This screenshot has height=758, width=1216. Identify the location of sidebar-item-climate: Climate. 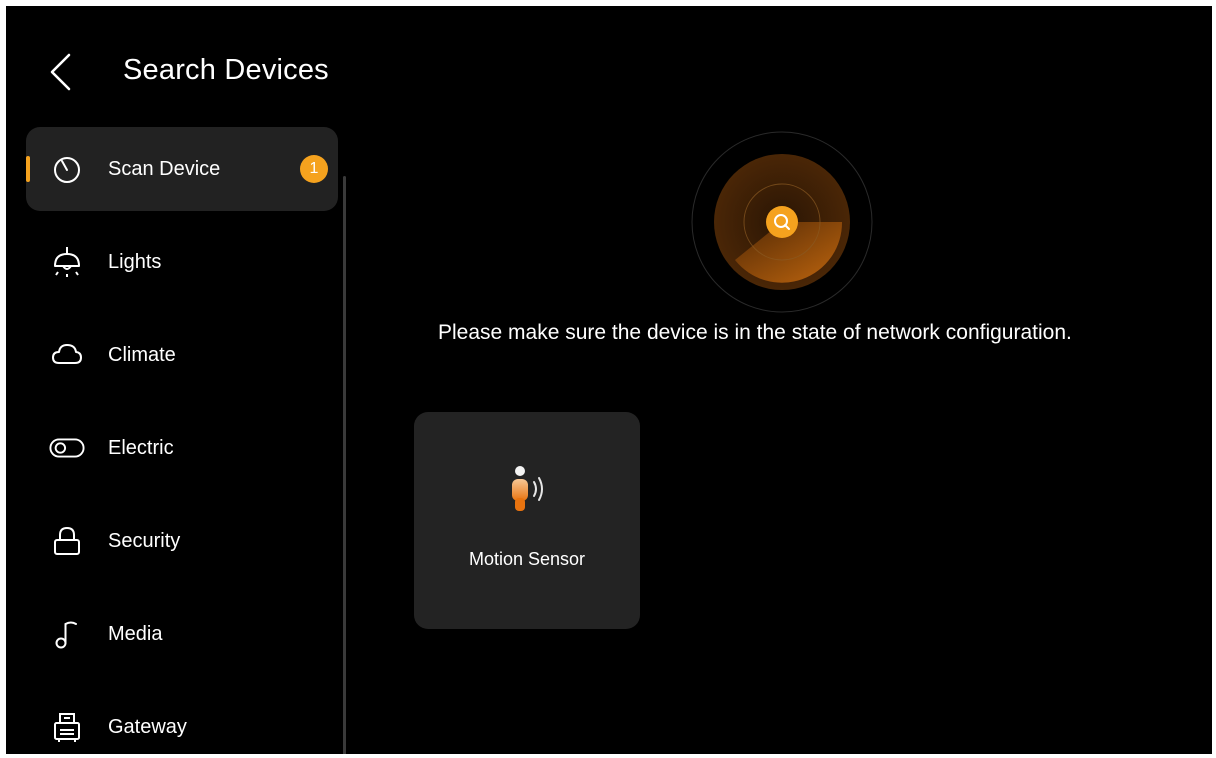
(182, 355).